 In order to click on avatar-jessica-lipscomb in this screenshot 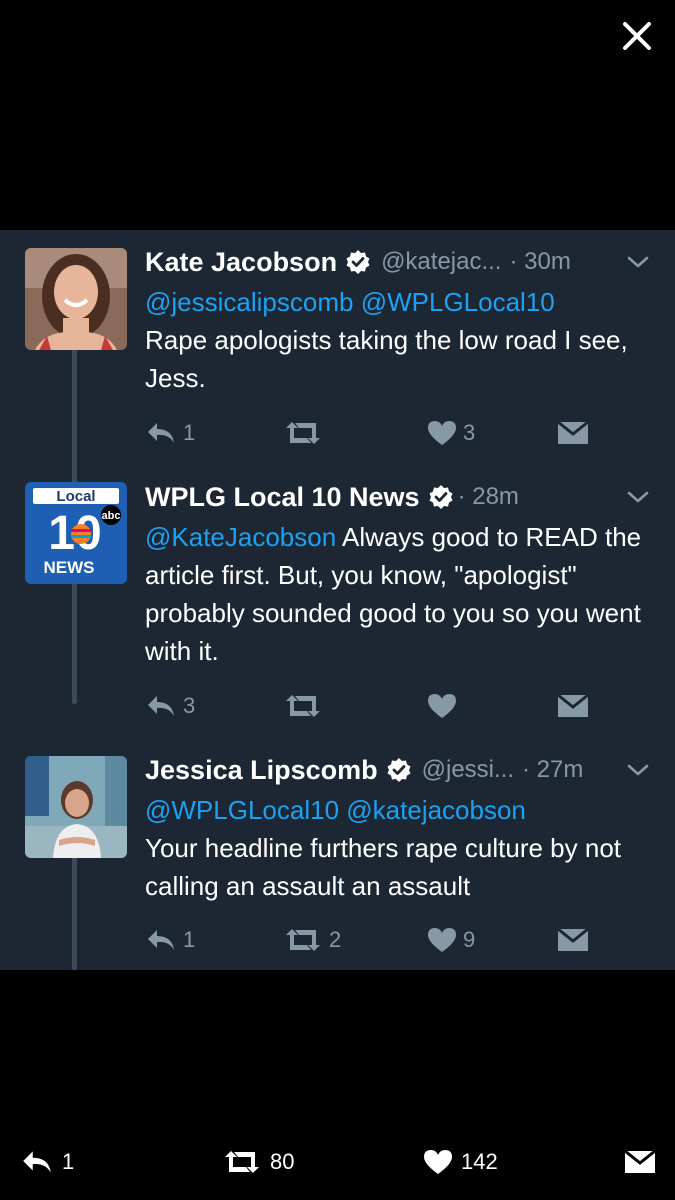, I will do `click(76, 807)`.